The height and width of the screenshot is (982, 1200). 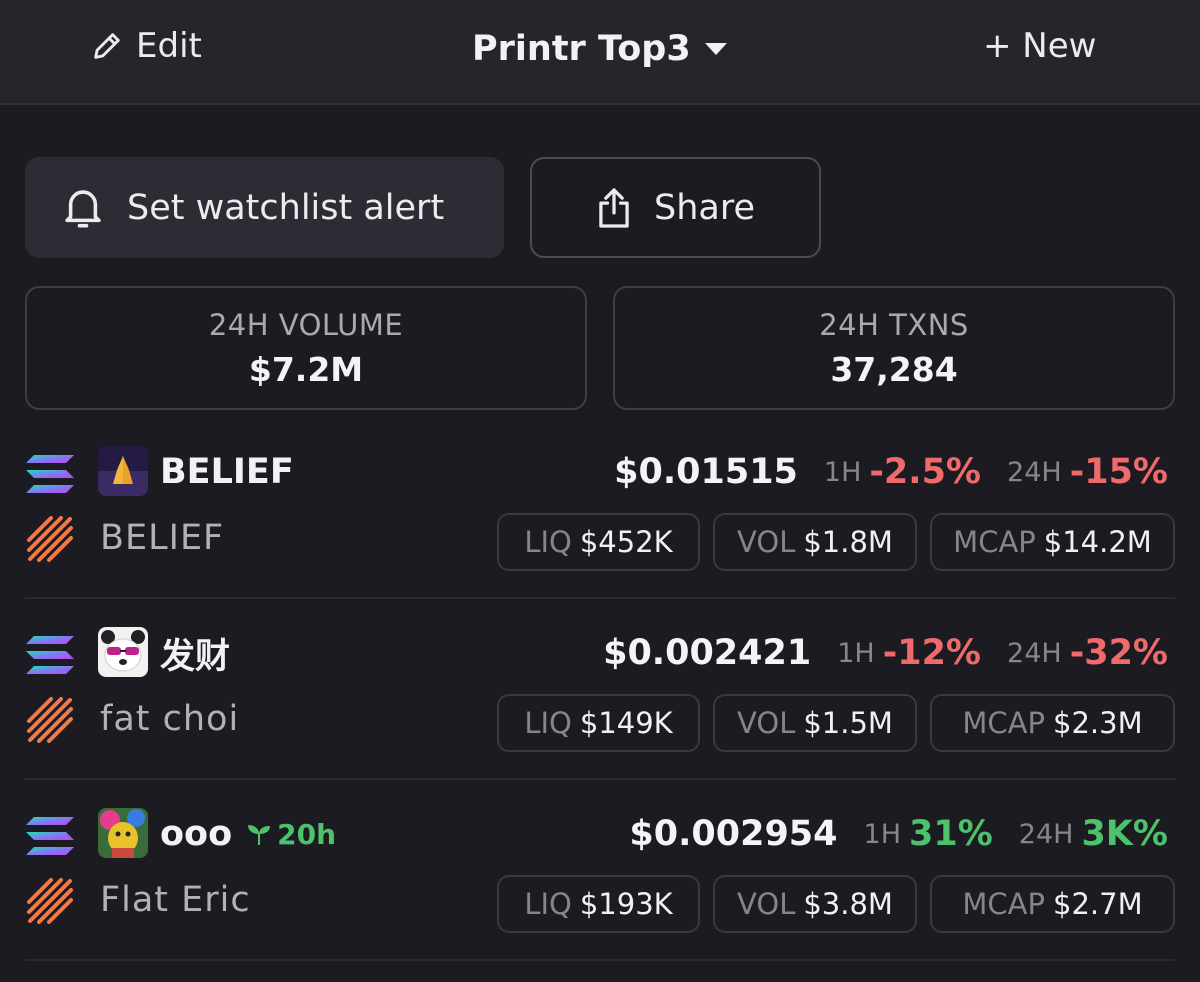 I want to click on liq-value: $452K, so click(x=626, y=542).